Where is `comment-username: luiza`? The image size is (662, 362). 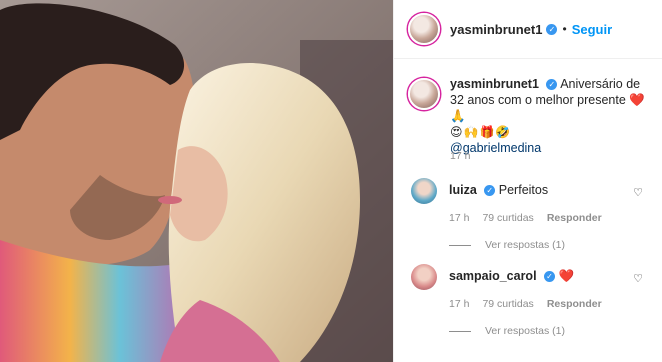 comment-username: luiza is located at coordinates (463, 190).